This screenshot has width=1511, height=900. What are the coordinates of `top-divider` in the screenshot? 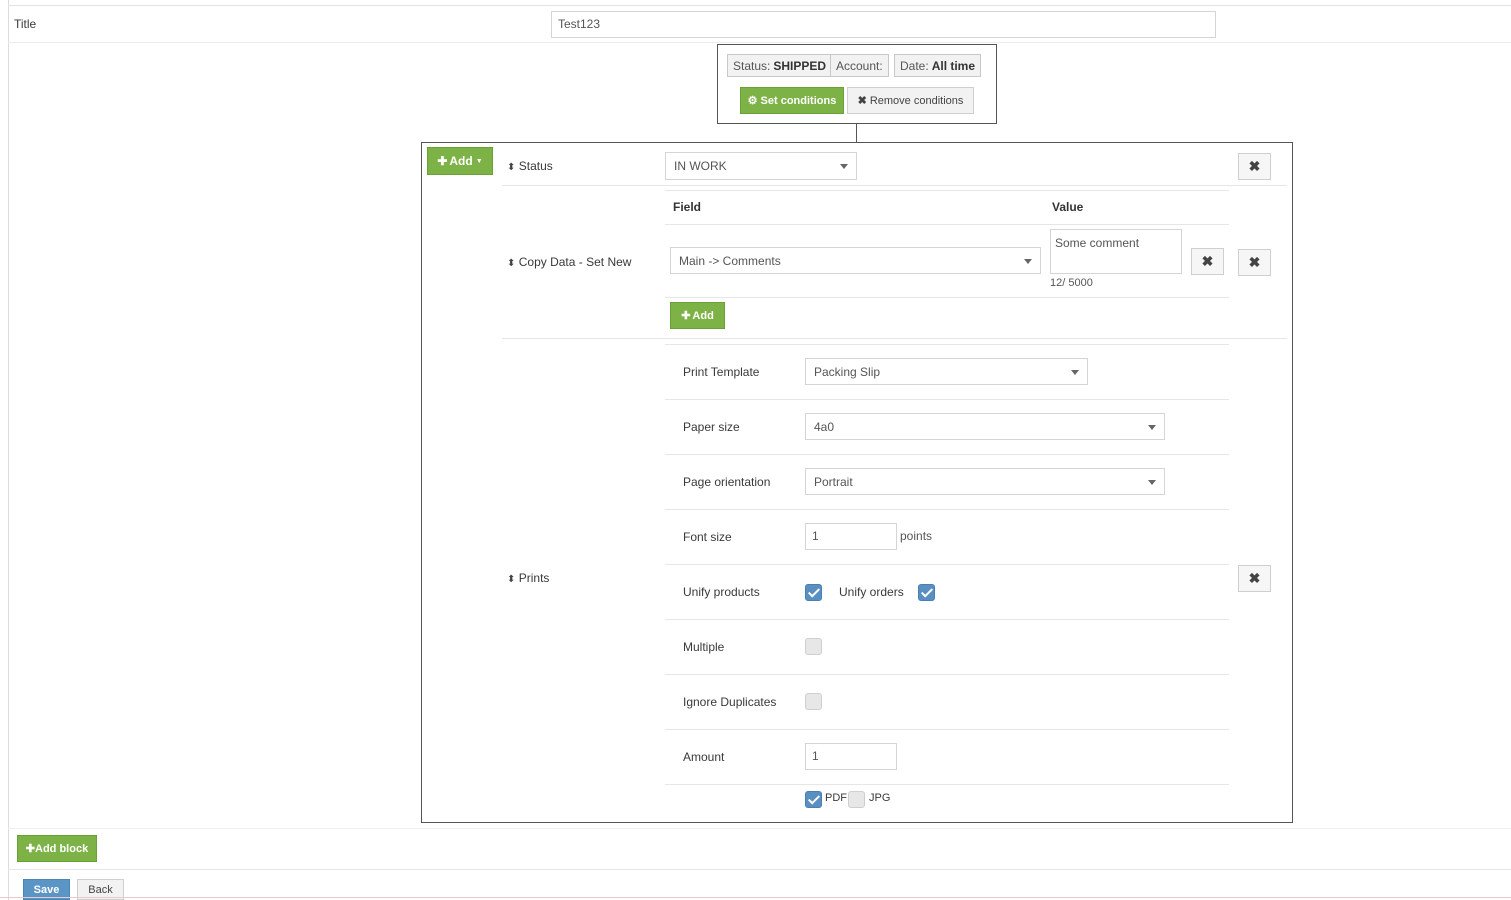 It's located at (759, 5).